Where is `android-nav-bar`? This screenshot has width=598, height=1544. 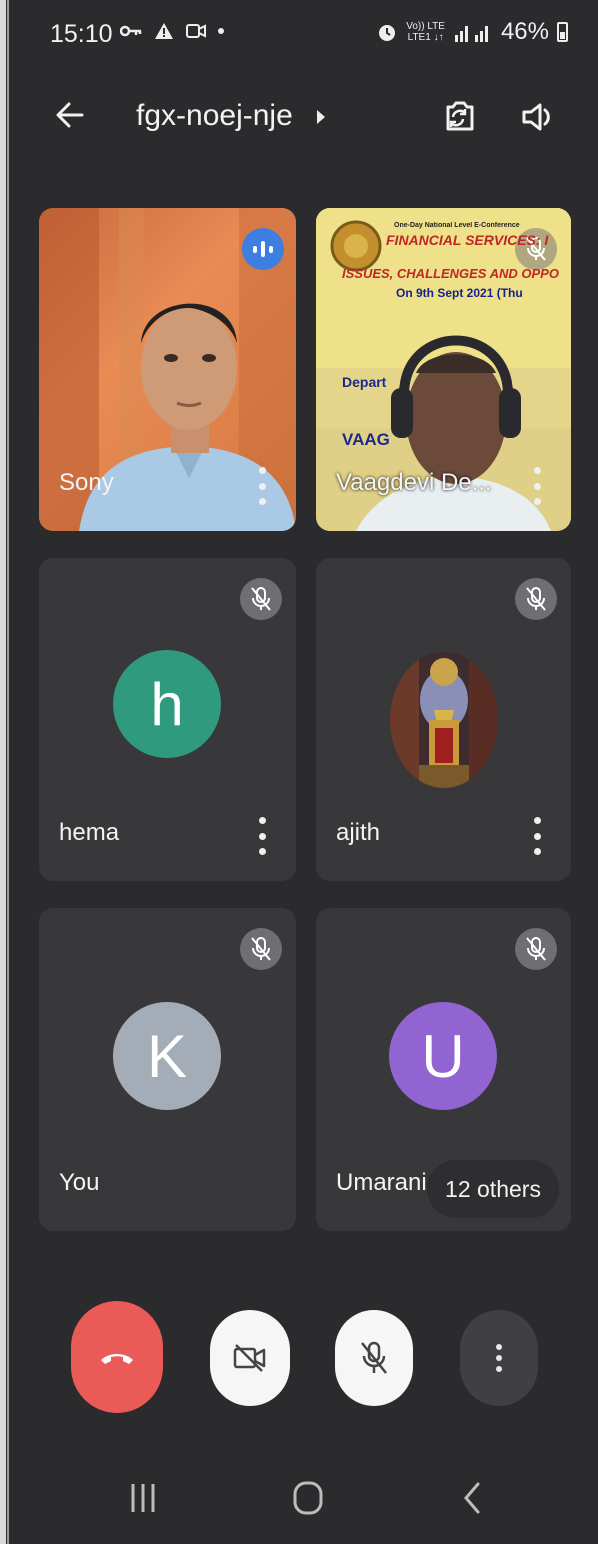
android-nav-bar is located at coordinates (299, 1502).